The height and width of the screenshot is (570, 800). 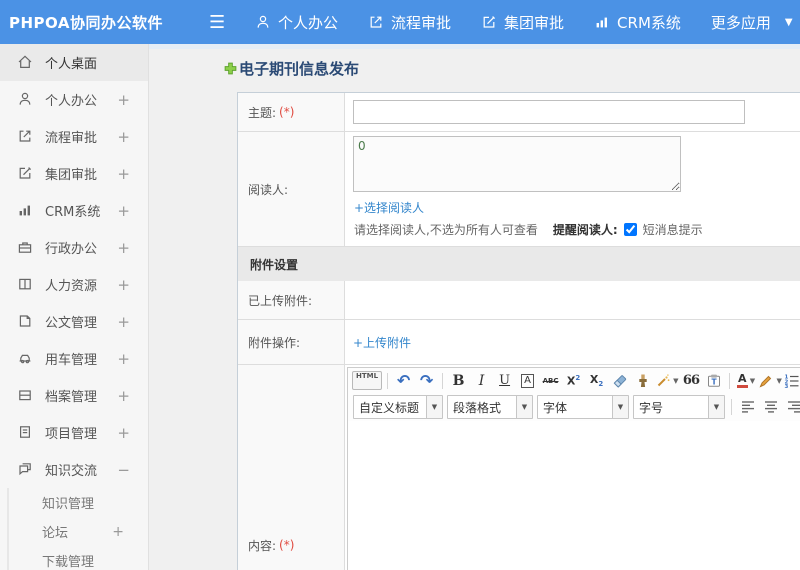 What do you see at coordinates (268, 189) in the screenshot?
I see `readers-label: 阅读人:` at bounding box center [268, 189].